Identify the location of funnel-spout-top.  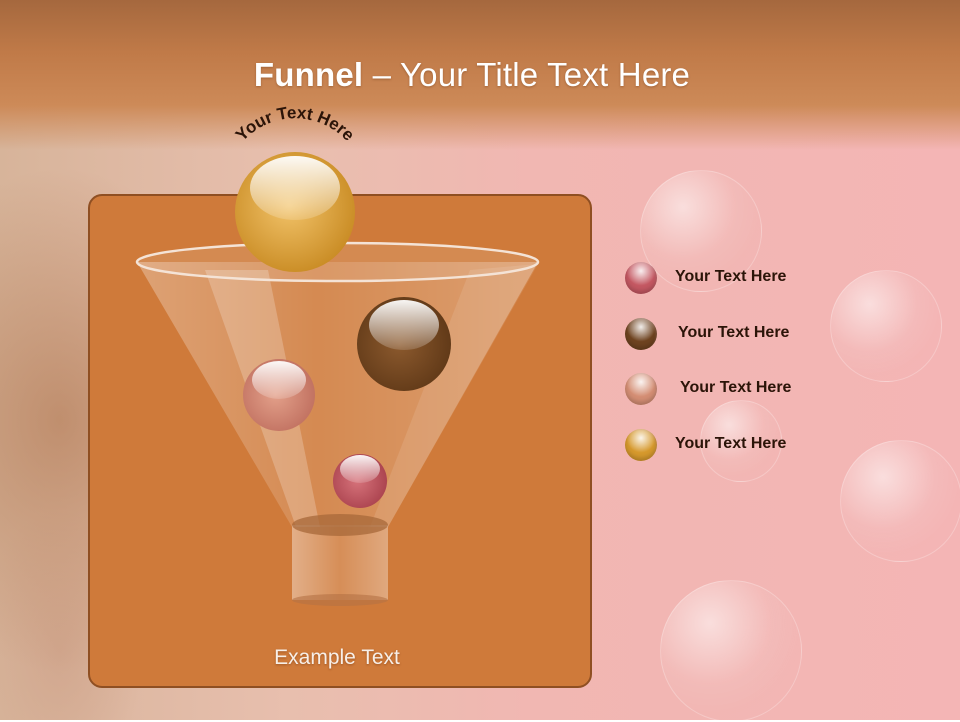
(340, 525).